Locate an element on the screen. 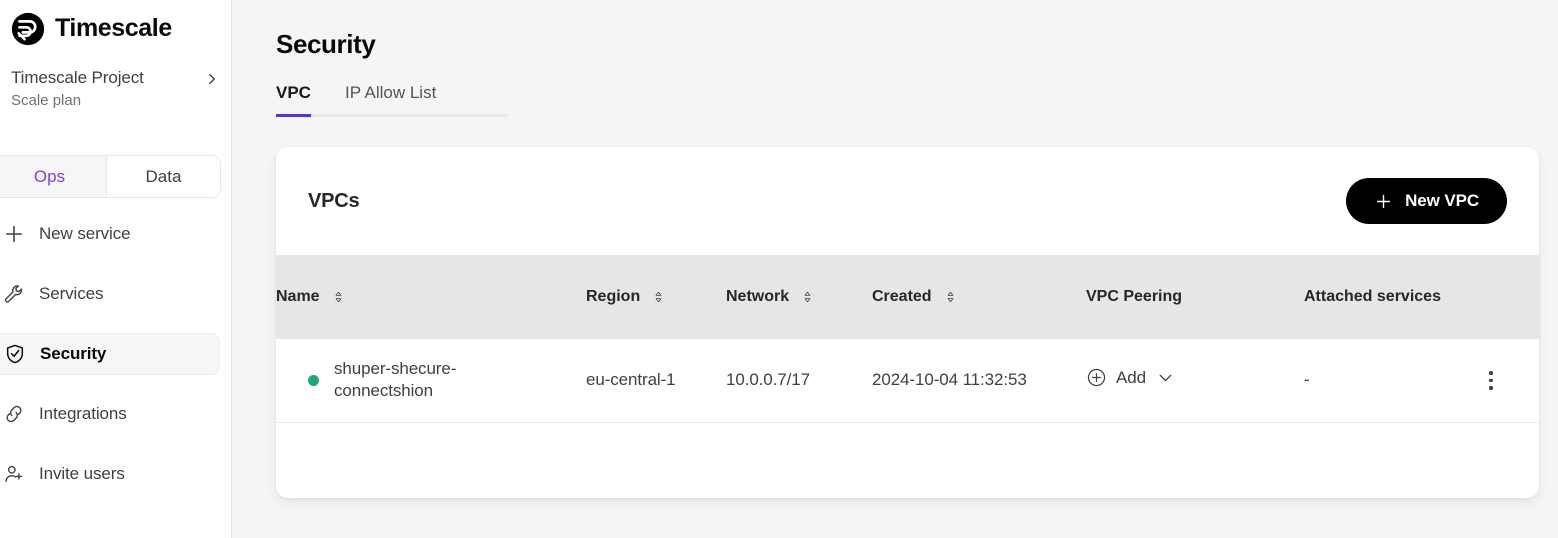 This screenshot has width=1558, height=538. add-peering-label: Add is located at coordinates (1131, 377).